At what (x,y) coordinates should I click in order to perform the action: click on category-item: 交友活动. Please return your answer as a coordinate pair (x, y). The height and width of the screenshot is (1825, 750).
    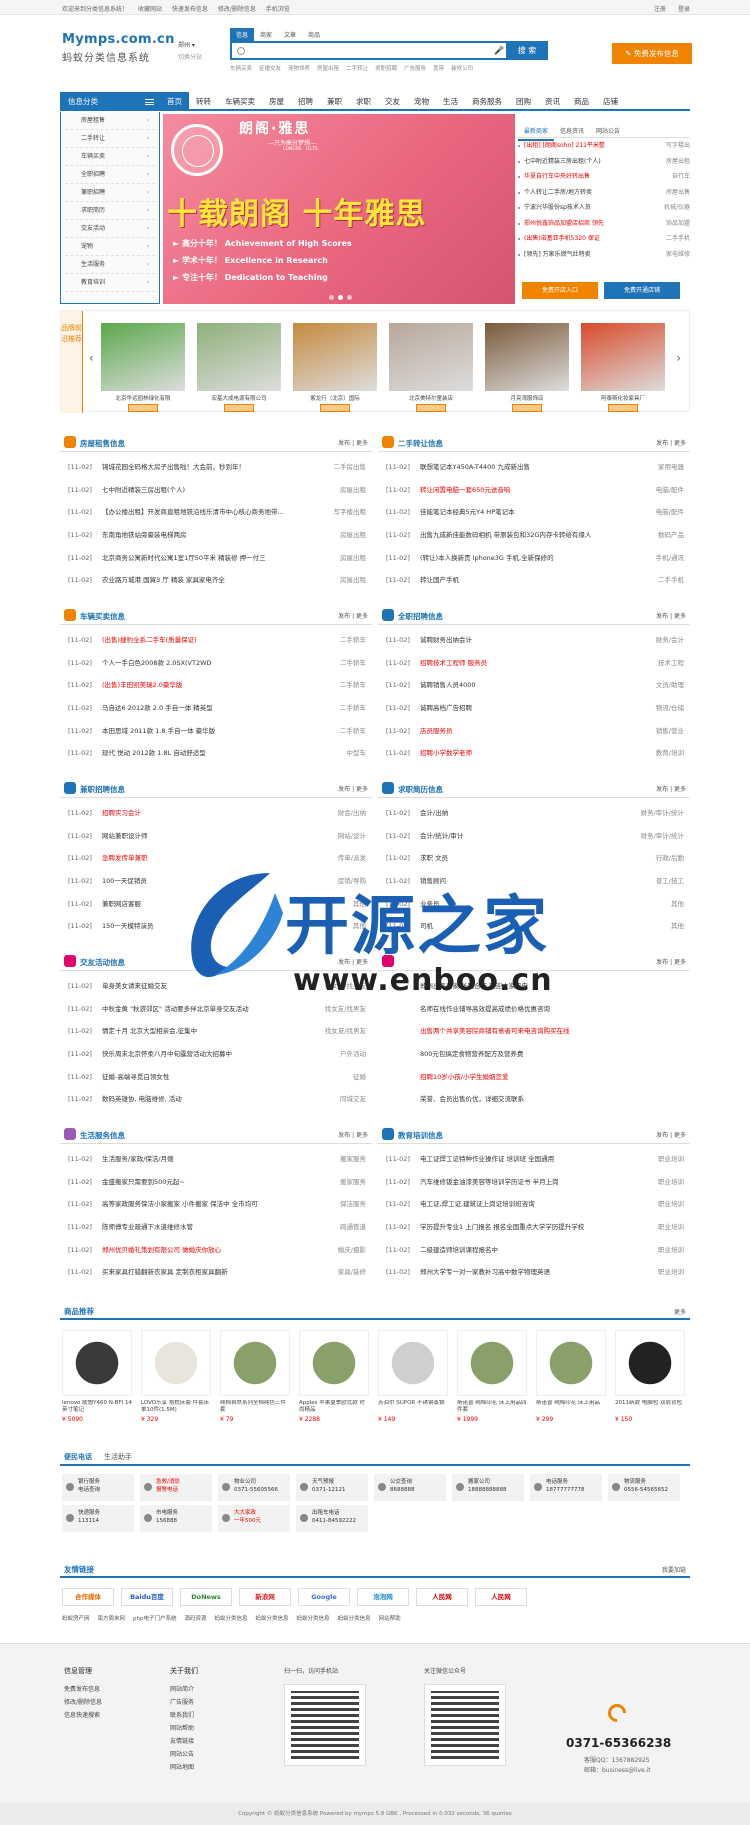
    Looking at the image, I should click on (110, 229).